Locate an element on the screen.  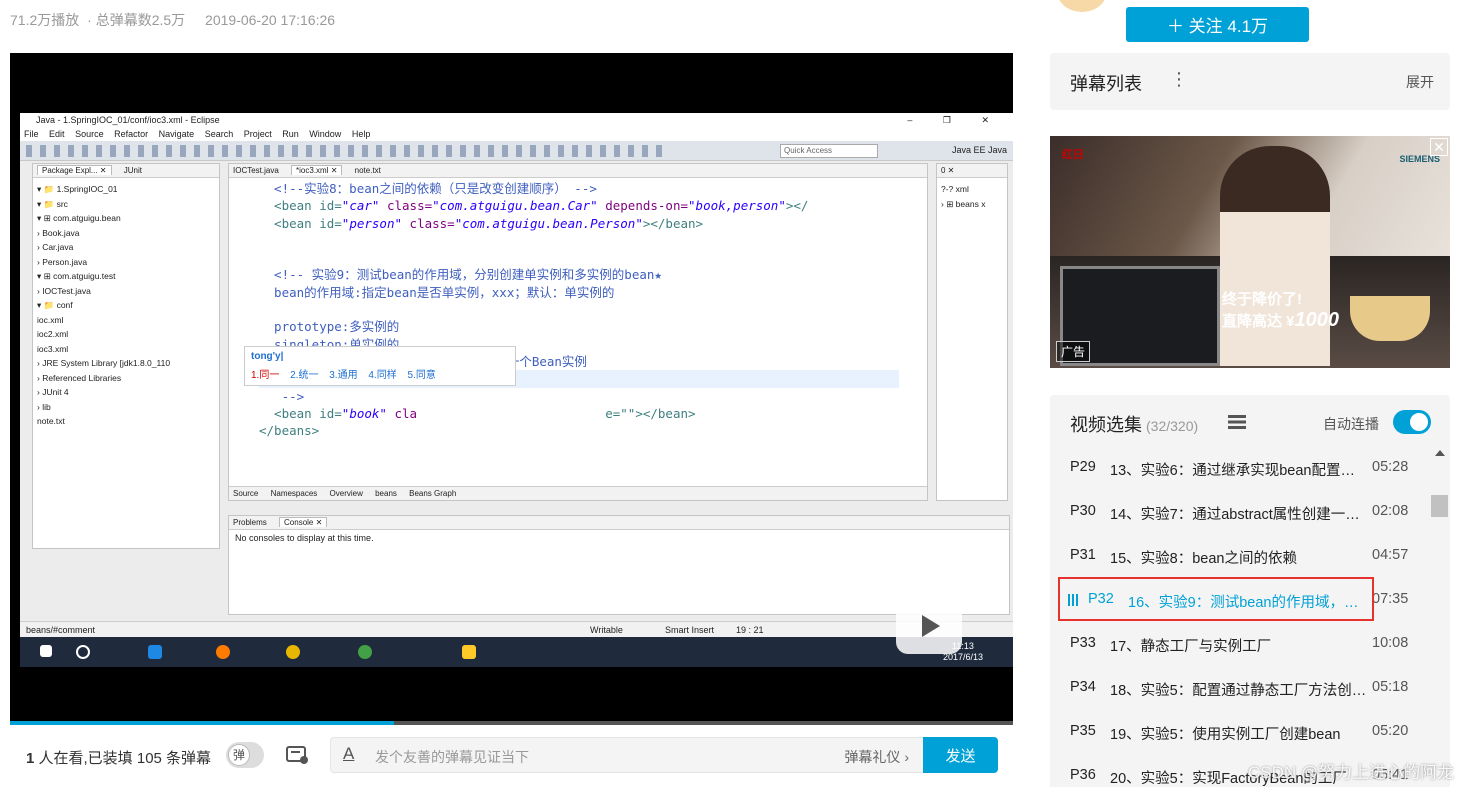
quick-access-field: Quick Access is located at coordinates (829, 151).